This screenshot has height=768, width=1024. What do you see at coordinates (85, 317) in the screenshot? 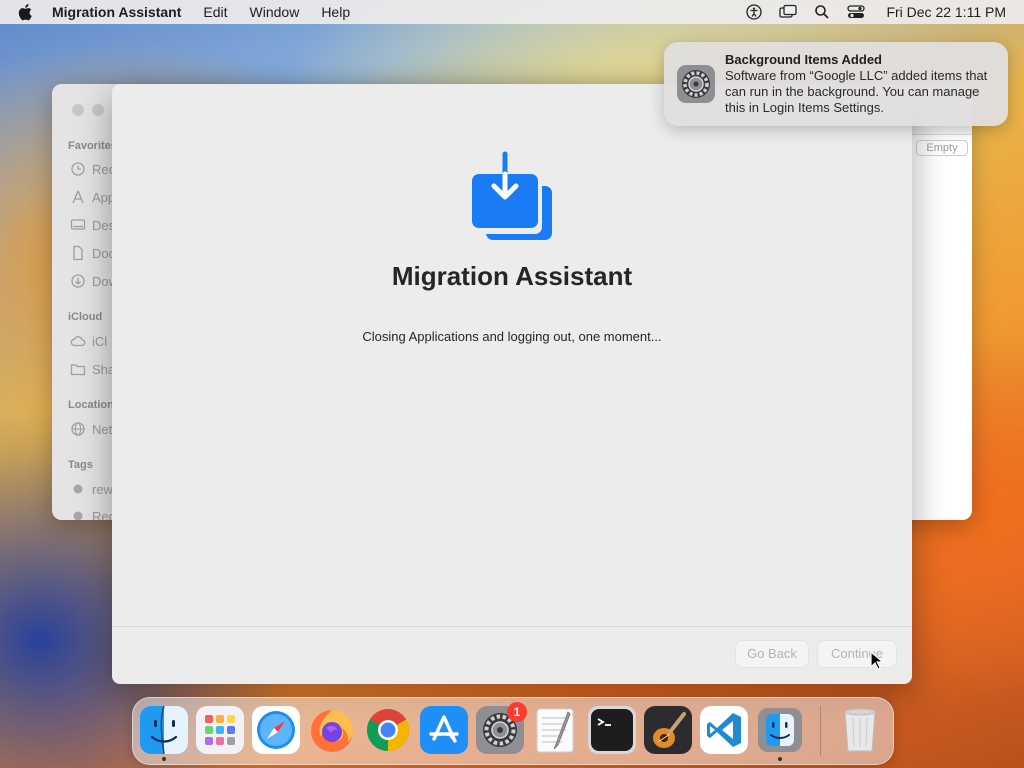
I see `sidebar-section-icloud: iCloud` at bounding box center [85, 317].